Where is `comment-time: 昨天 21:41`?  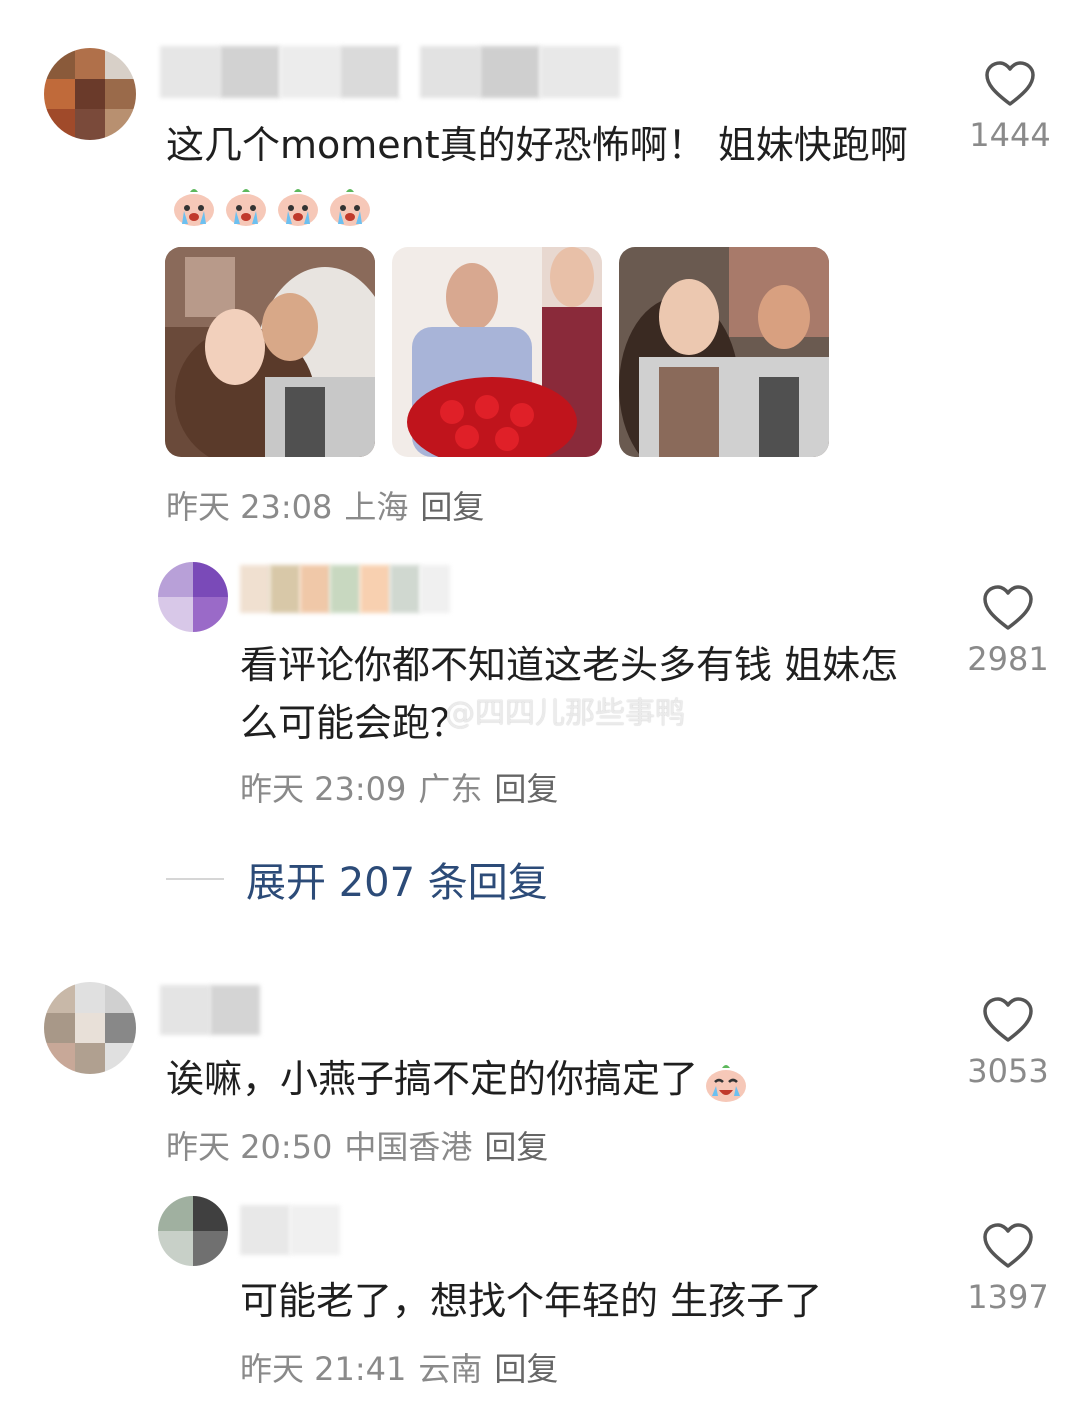 comment-time: 昨天 21:41 is located at coordinates (323, 1369).